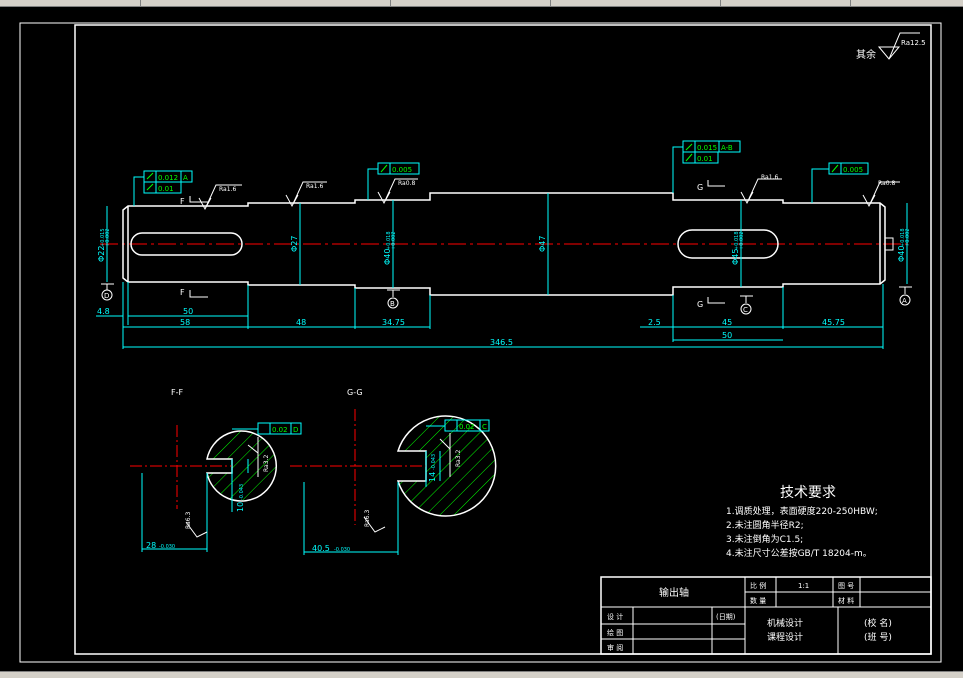  I want to click on roughness-symbols, so click(549, 194).